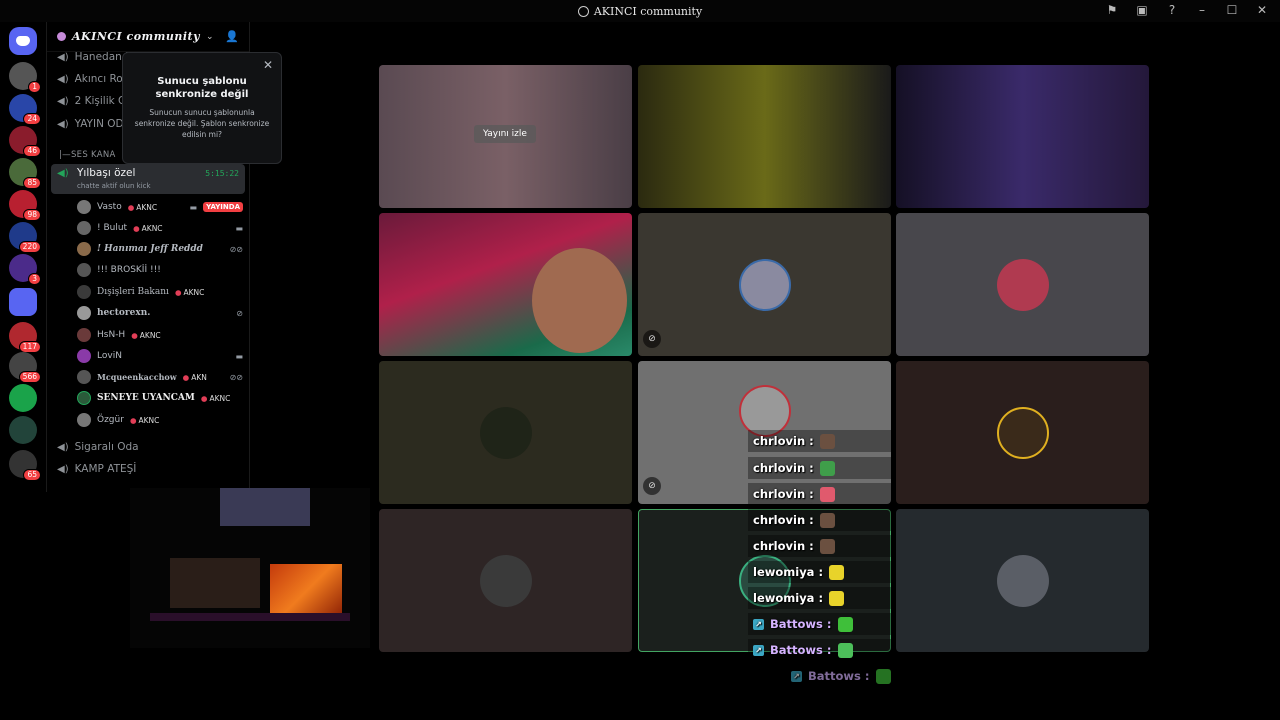 This screenshot has height=720, width=1280. What do you see at coordinates (90, 124) in the screenshot?
I see `voice-channel: ◀) YAYIN OD` at bounding box center [90, 124].